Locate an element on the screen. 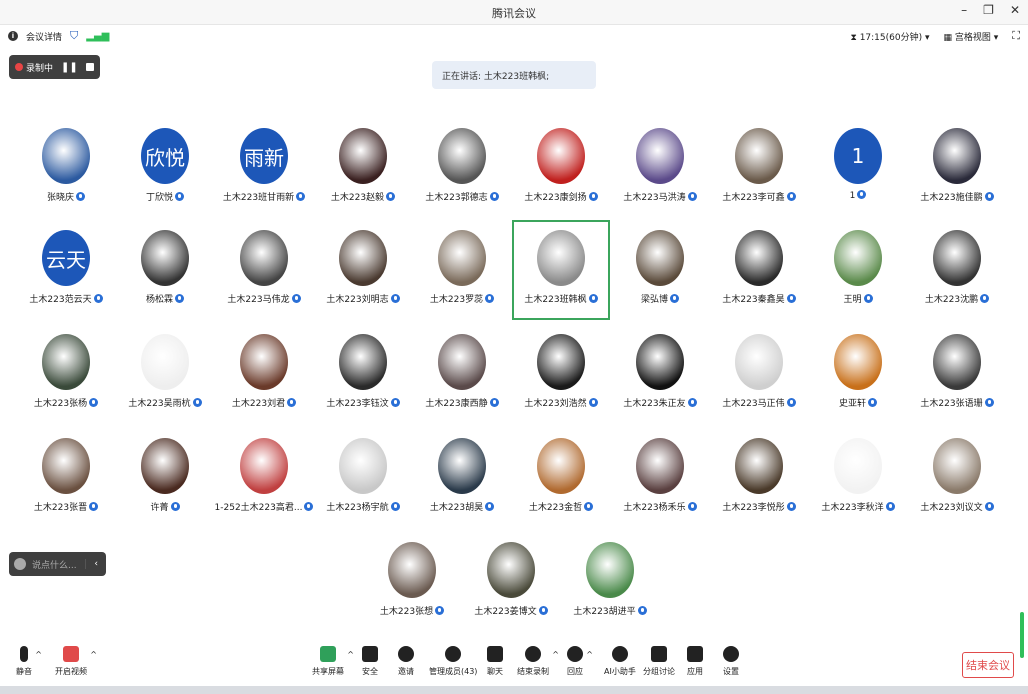 The image size is (1028, 694). participant-tile: 土木223刘浩然 is located at coordinates (561, 374).